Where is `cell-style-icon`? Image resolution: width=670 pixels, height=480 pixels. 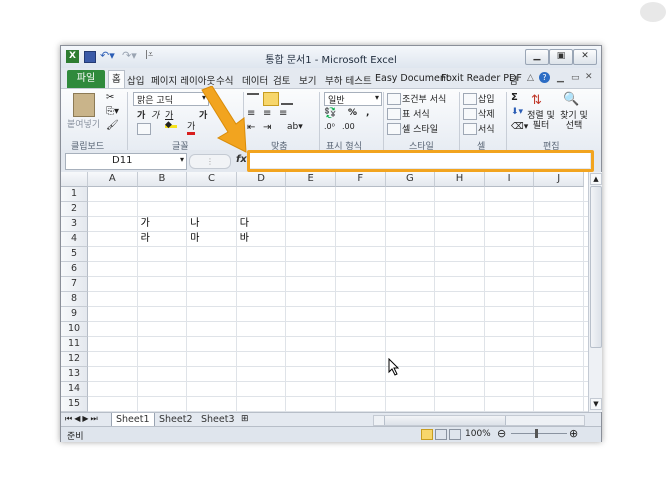 cell-style-icon is located at coordinates (394, 129).